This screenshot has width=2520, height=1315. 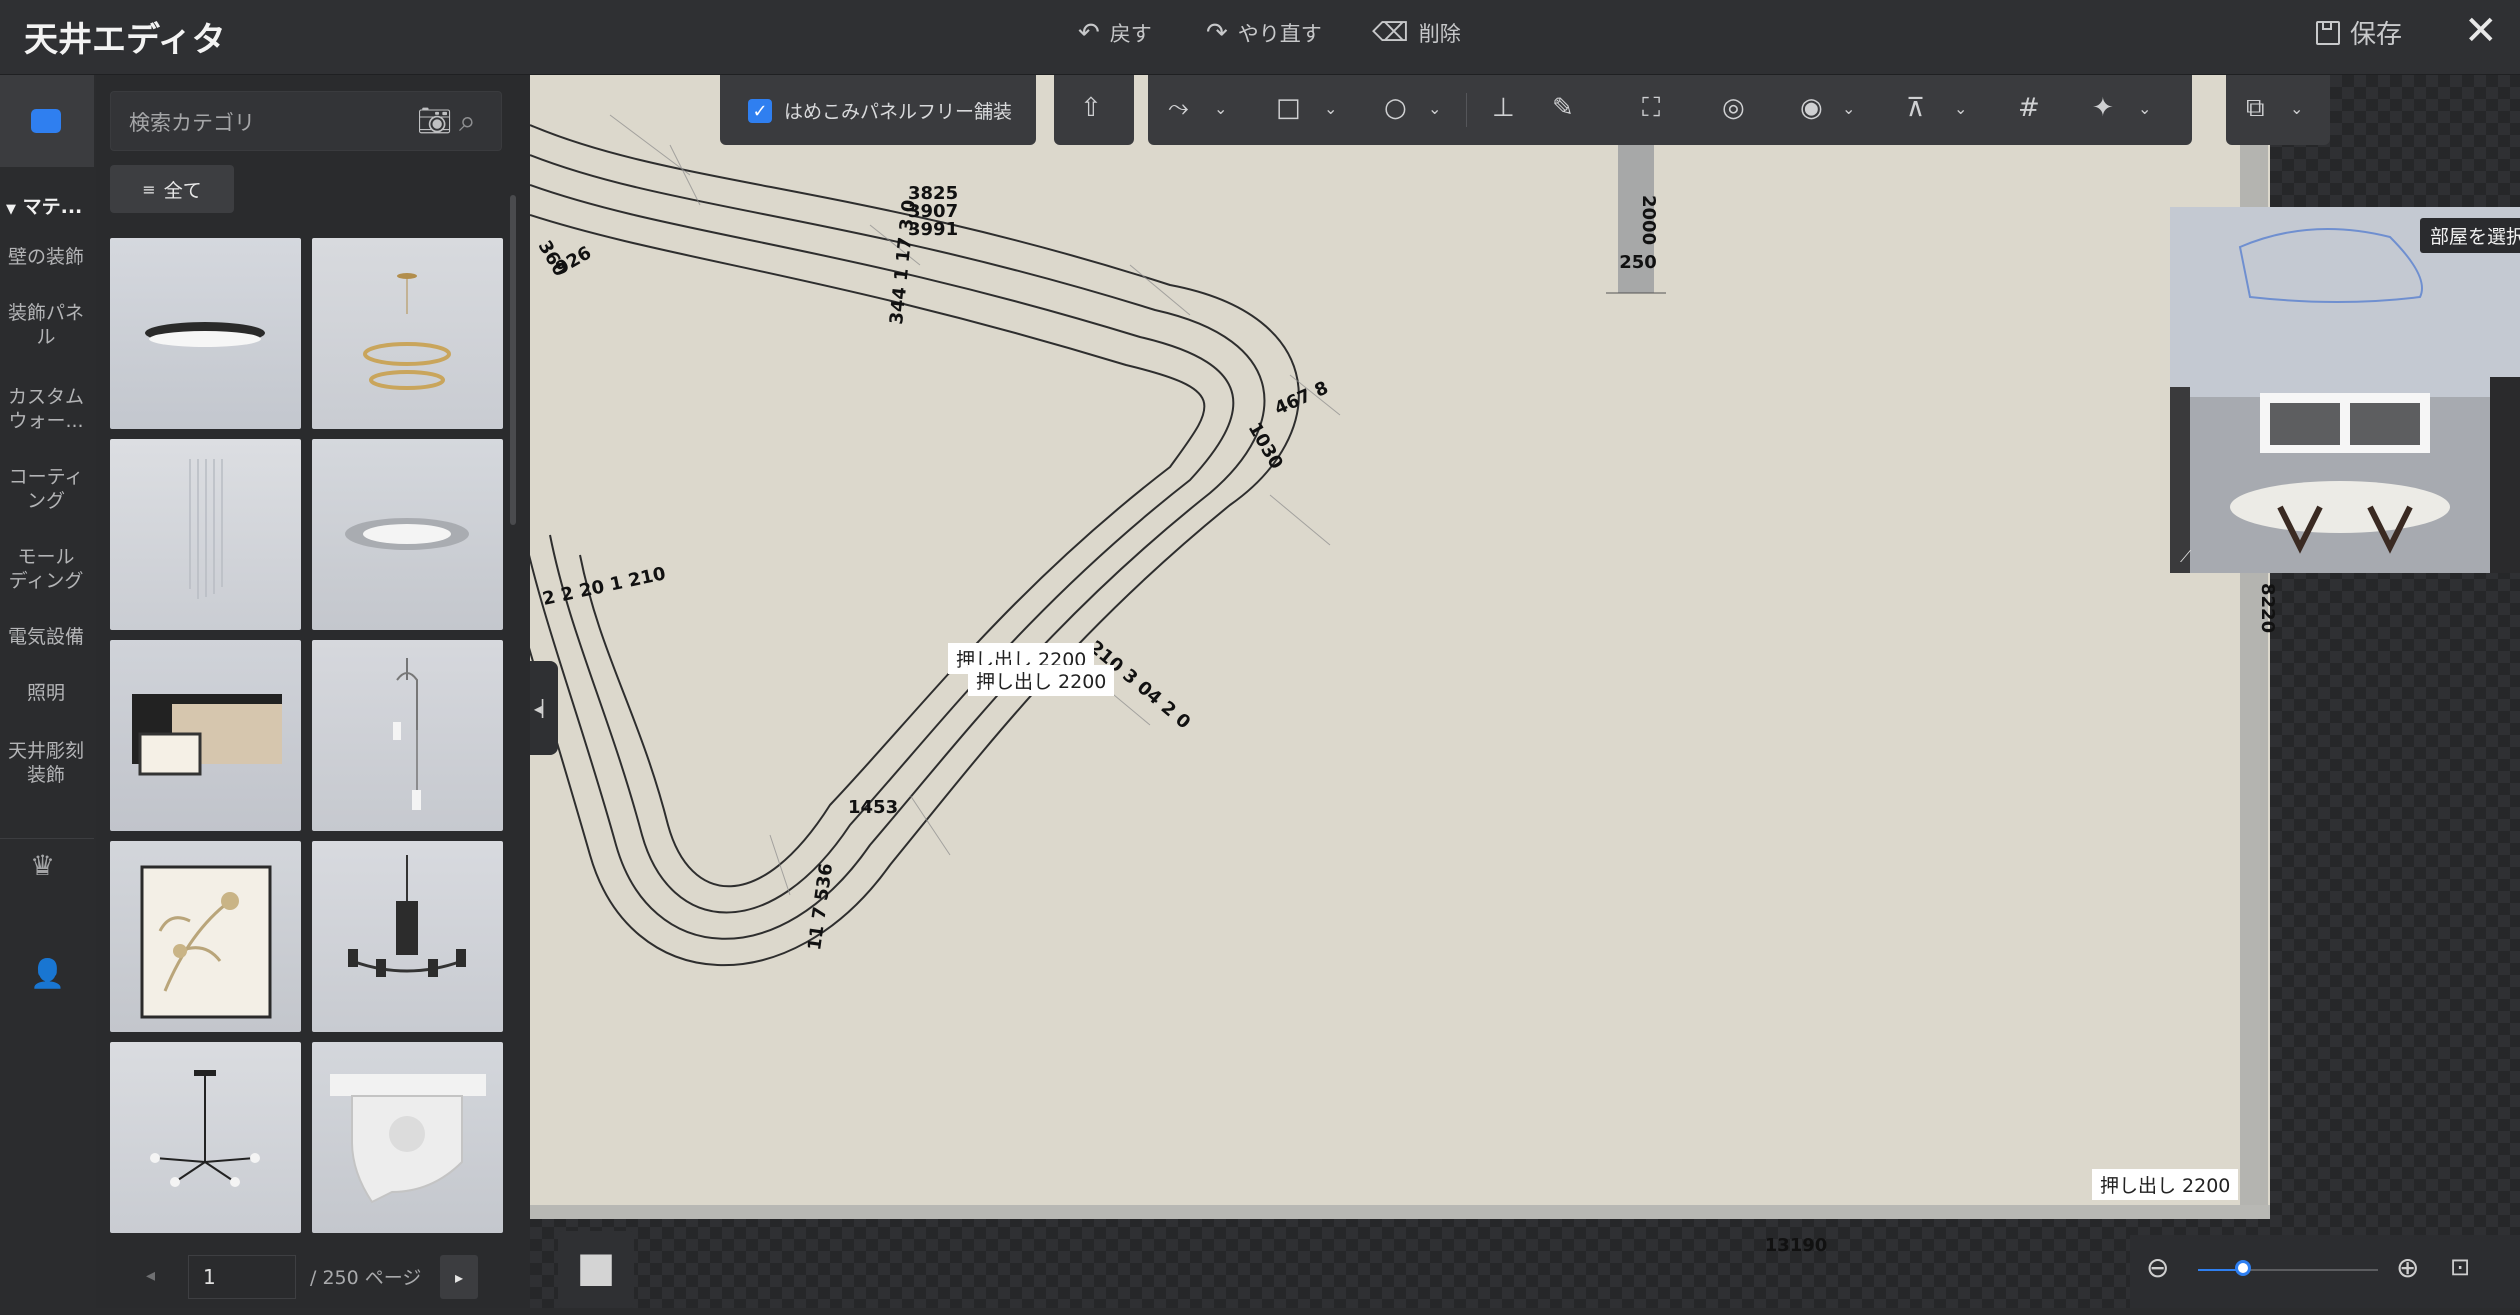 What do you see at coordinates (46, 257) in the screenshot?
I see `rail-item-wall-decor: 壁の装飾` at bounding box center [46, 257].